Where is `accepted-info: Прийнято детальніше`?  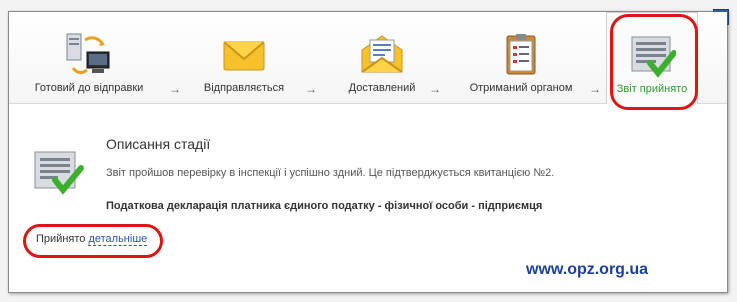
accepted-info: Прийнято детальніше is located at coordinates (92, 239).